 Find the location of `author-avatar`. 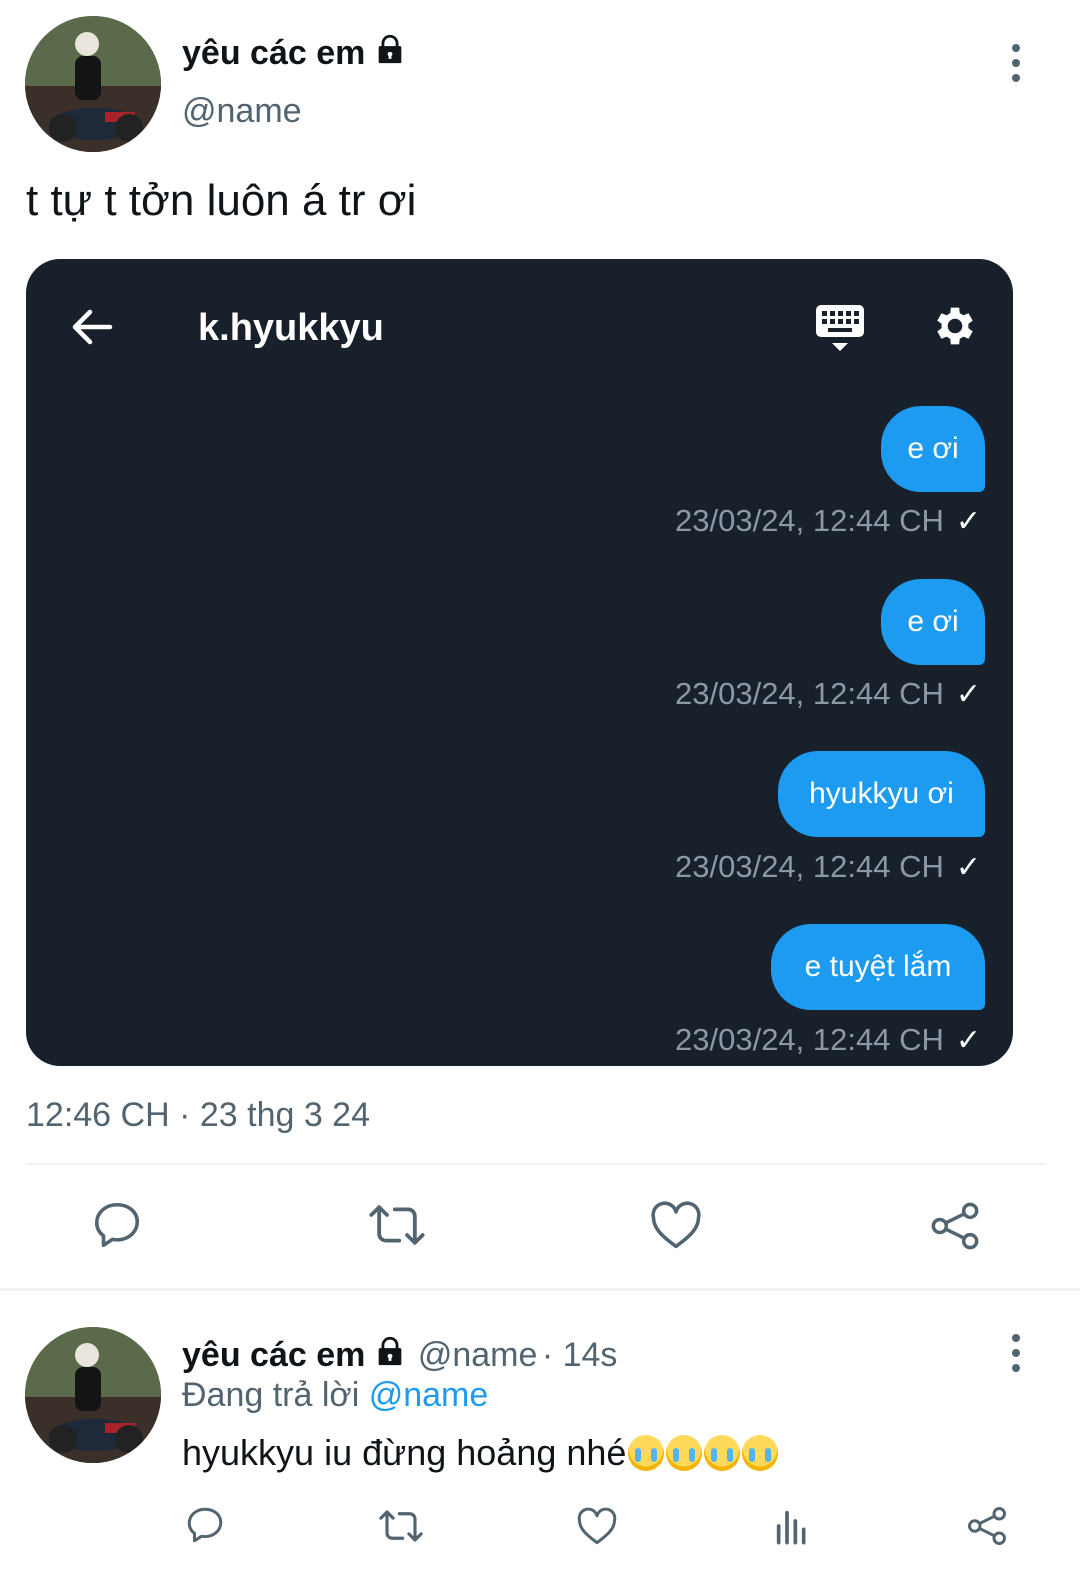

author-avatar is located at coordinates (93, 84).